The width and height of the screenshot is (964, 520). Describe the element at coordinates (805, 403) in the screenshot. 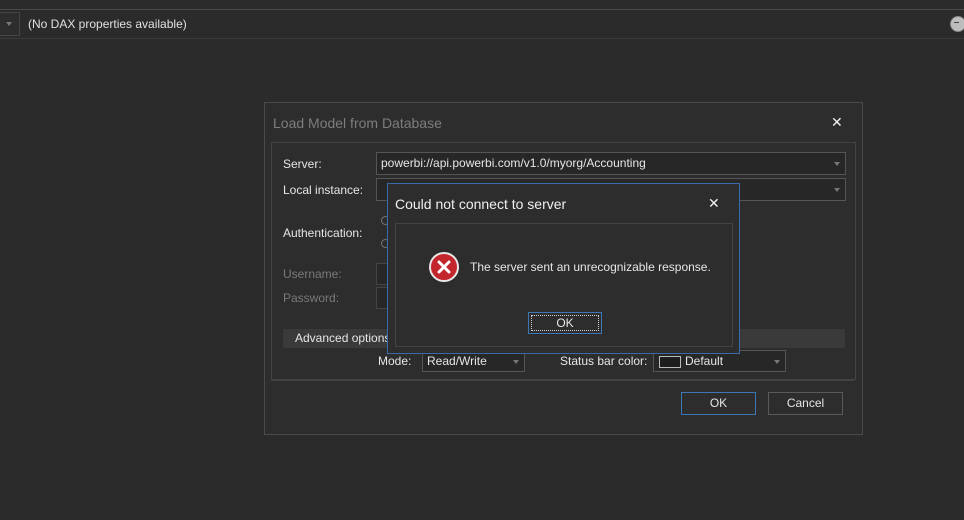

I see `cancel-button: Cancel` at that location.